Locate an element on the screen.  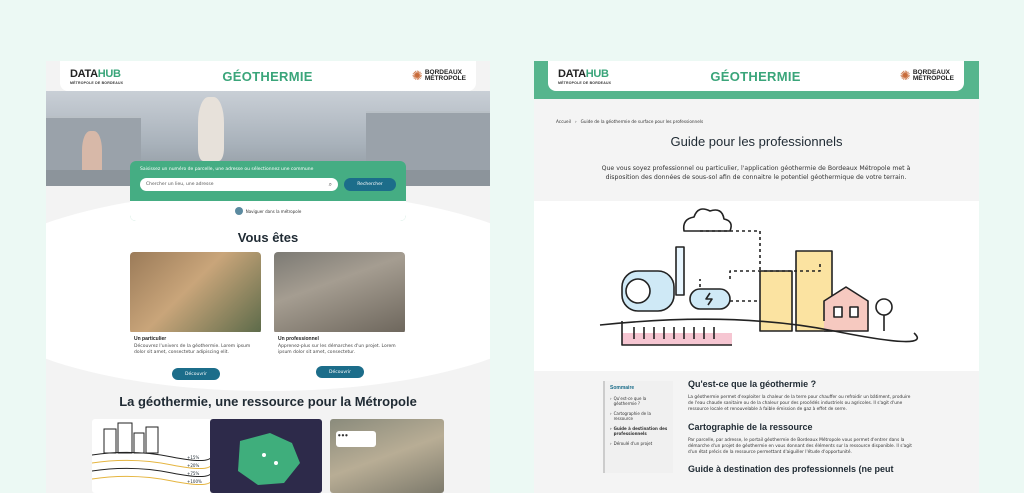
toc-title: Sommaire is located at coordinates (622, 388).